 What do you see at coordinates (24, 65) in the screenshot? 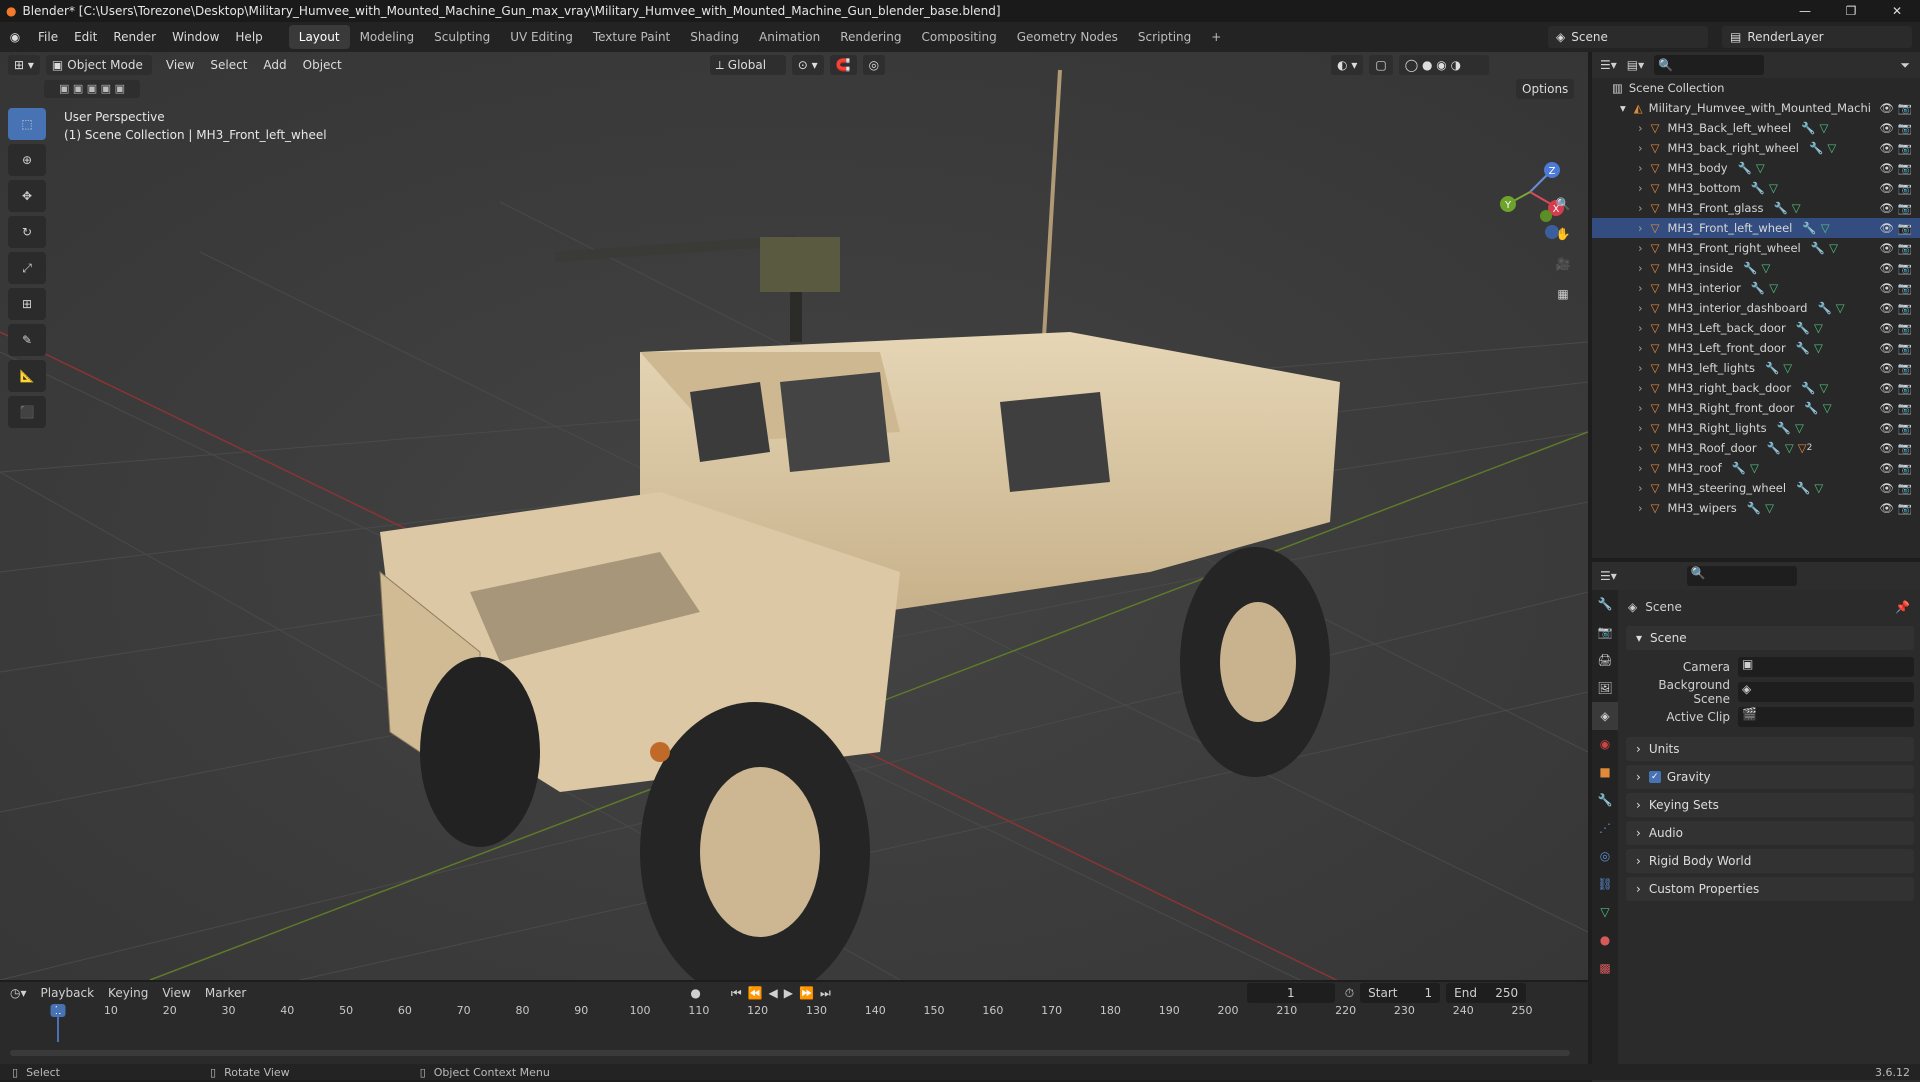
I see `editor-type-dropdown: ⊞ ▾` at bounding box center [24, 65].